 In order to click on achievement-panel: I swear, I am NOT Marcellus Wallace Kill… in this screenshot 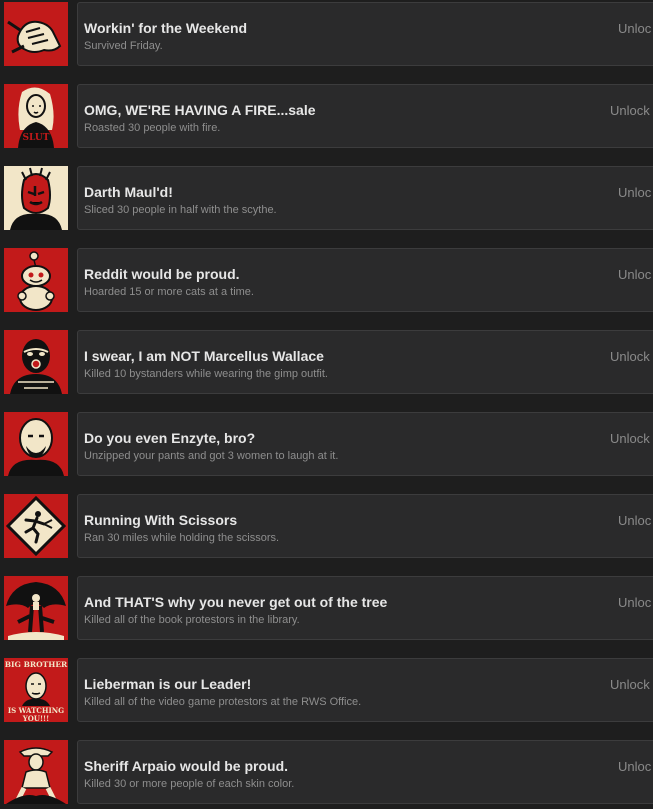, I will do `click(365, 362)`.